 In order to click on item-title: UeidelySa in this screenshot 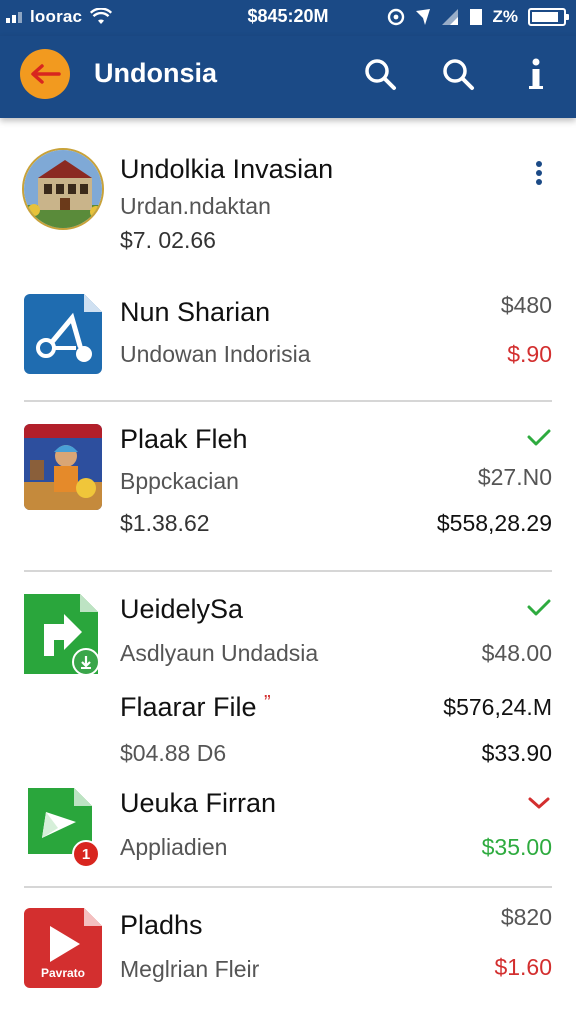, I will do `click(182, 609)`.